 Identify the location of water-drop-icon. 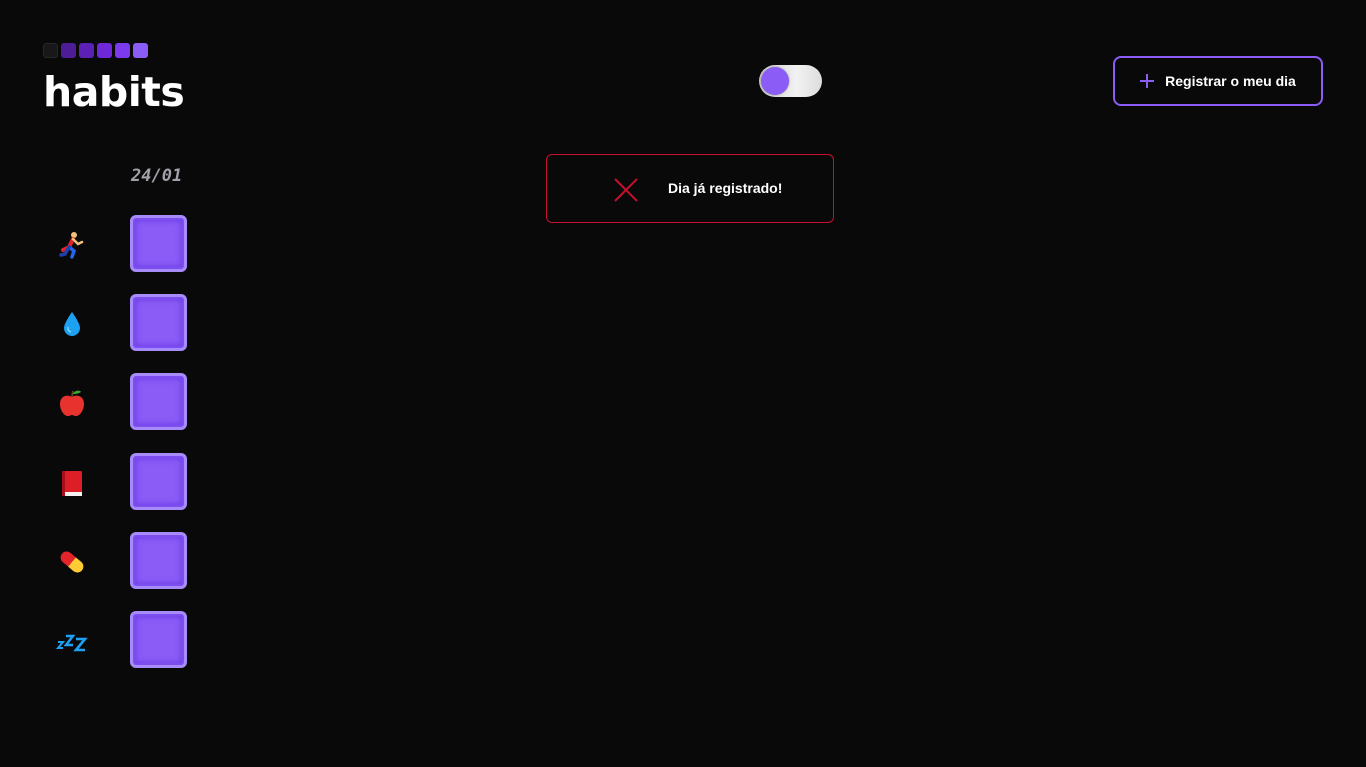
(72, 324).